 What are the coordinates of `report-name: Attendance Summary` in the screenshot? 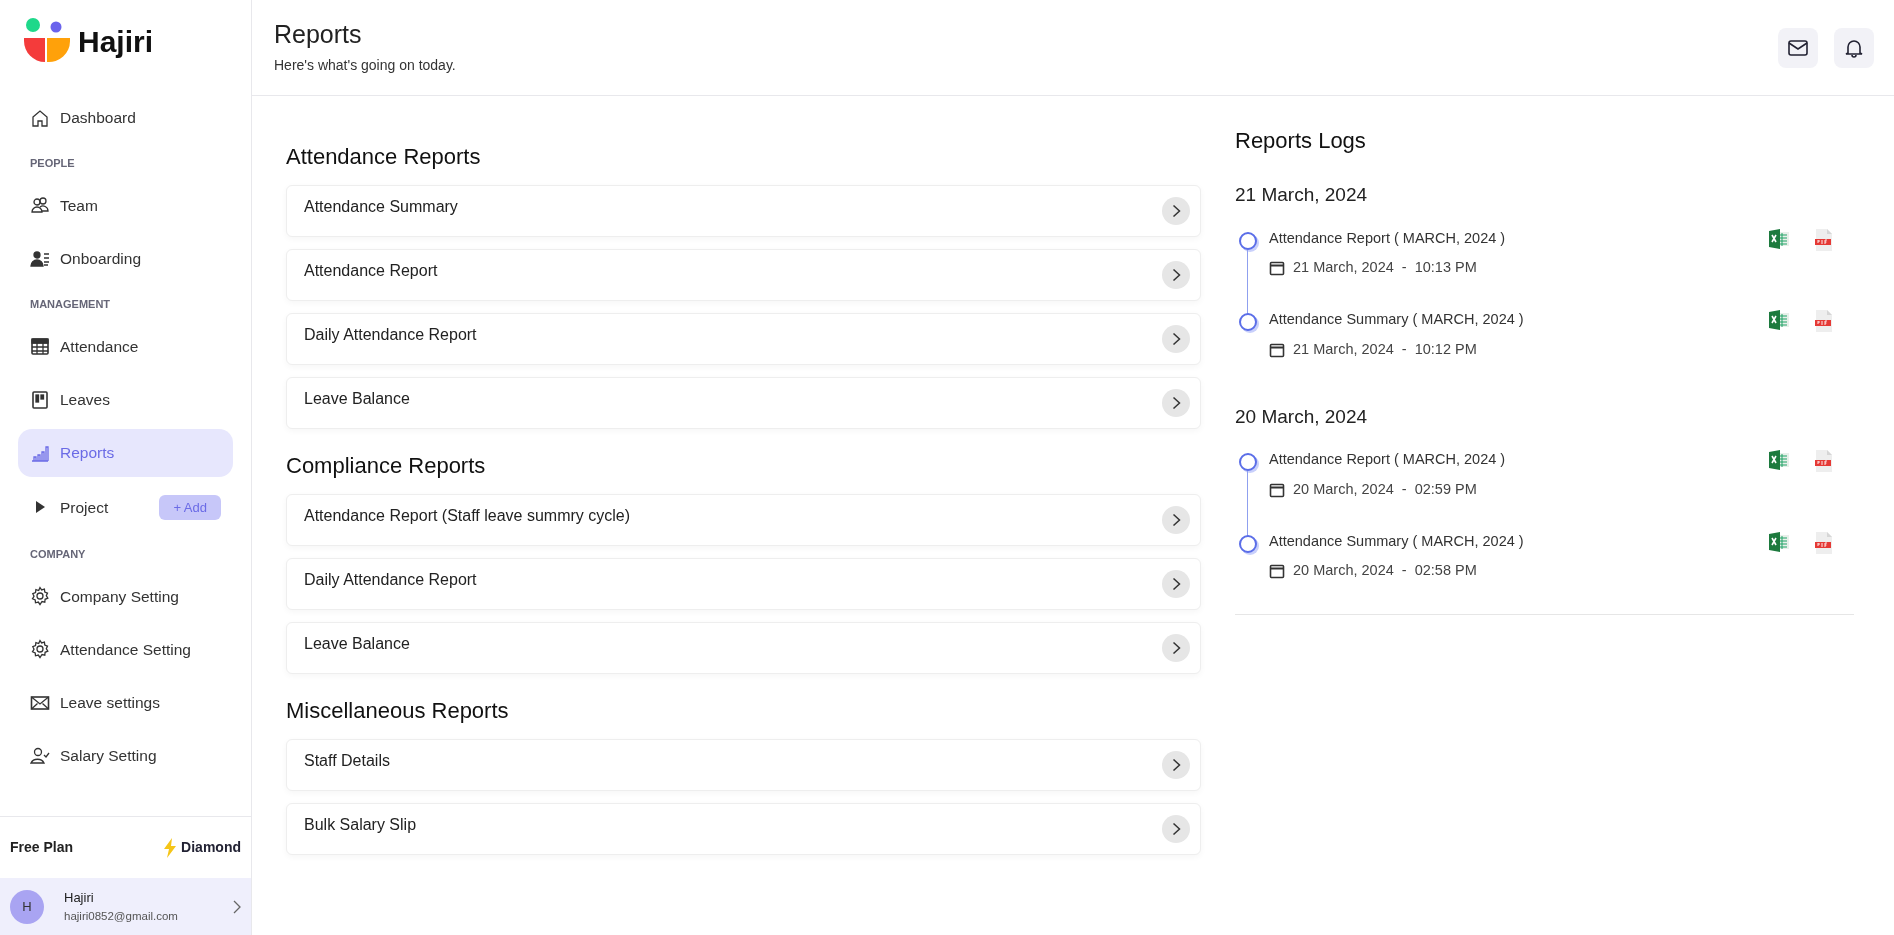 It's located at (381, 207).